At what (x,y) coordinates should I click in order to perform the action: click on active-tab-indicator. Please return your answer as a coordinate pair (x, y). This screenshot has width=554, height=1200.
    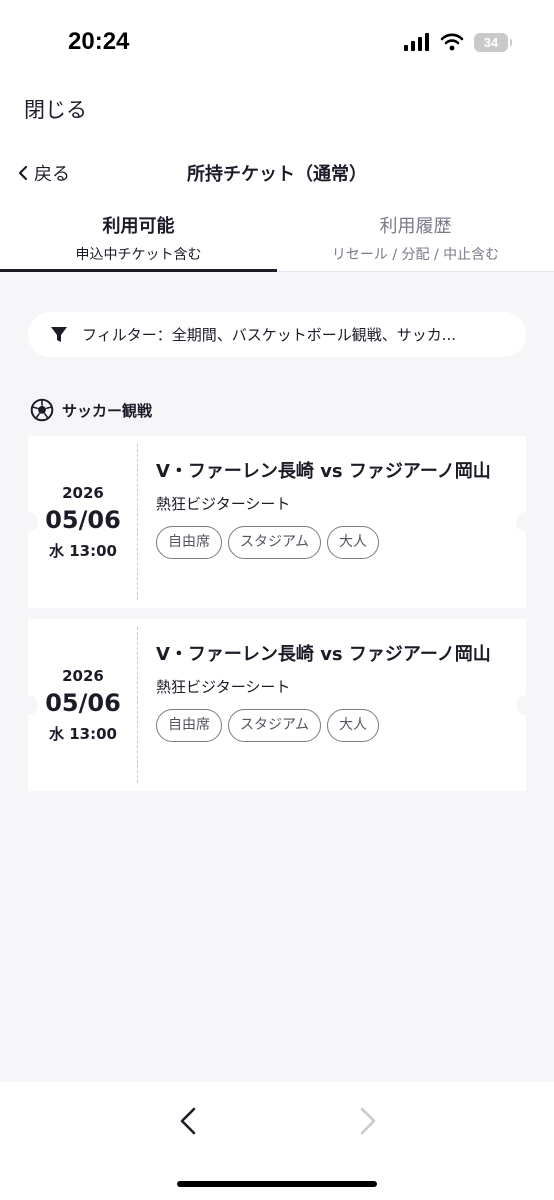
    Looking at the image, I should click on (138, 270).